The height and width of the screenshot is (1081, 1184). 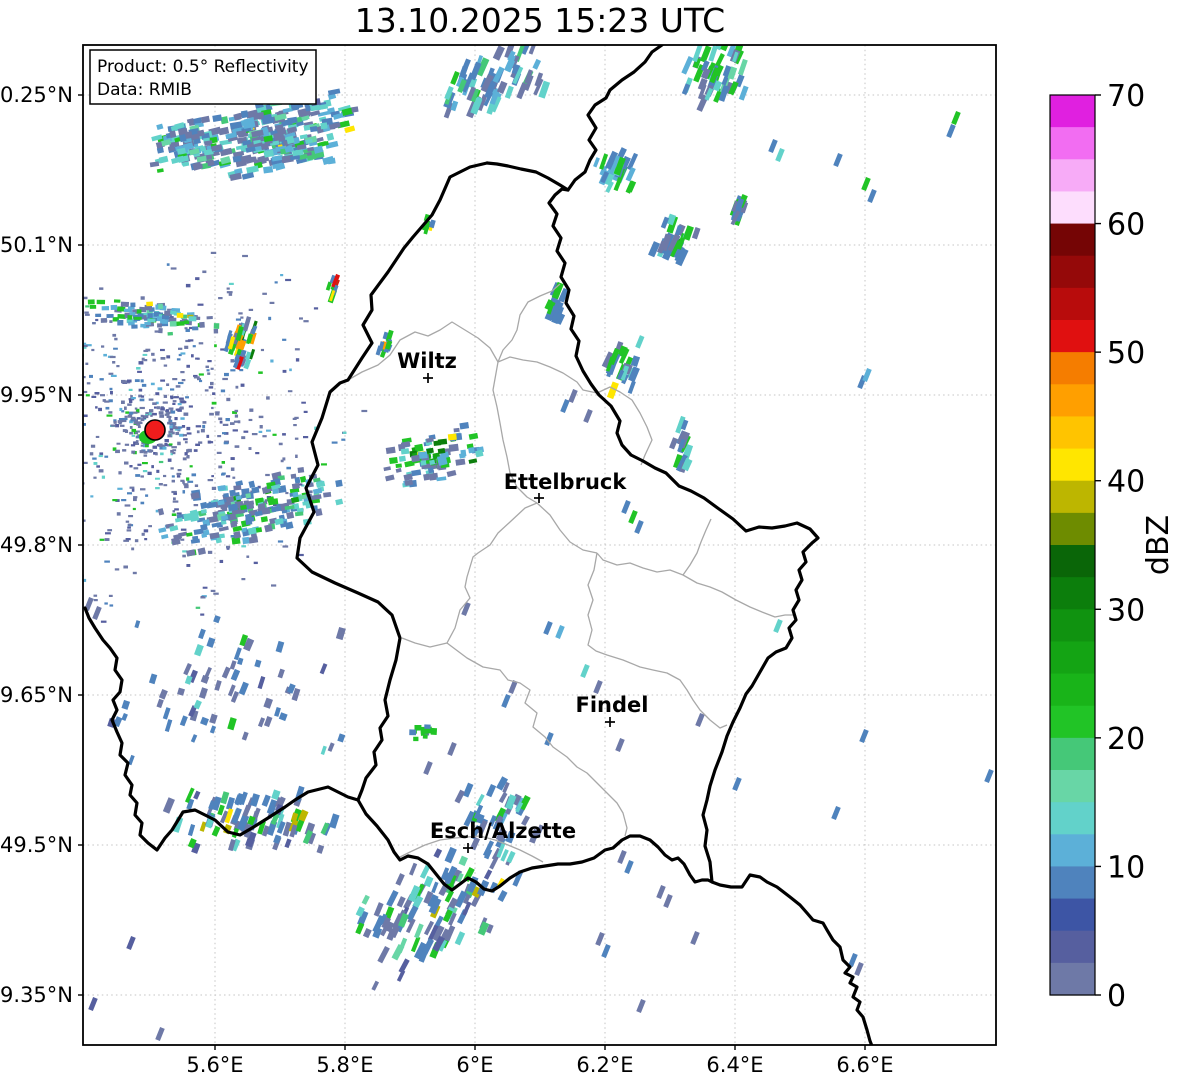 I want to click on x-tick-label: 6.6°E, so click(x=864, y=1065).